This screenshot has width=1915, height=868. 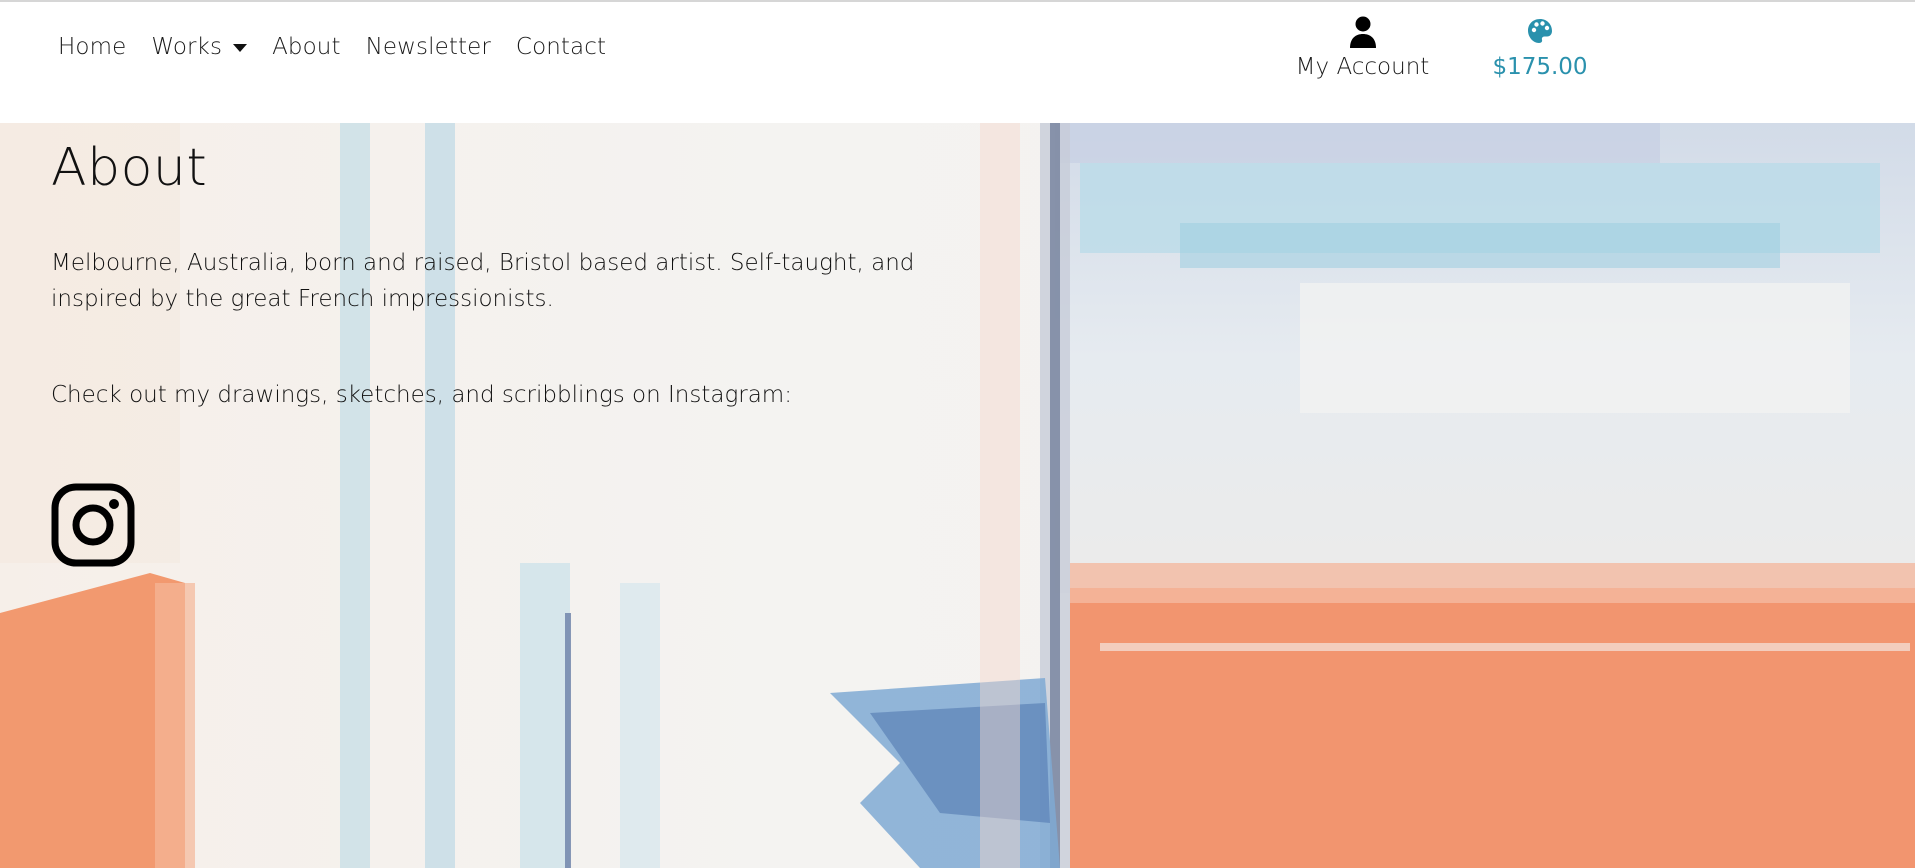 I want to click on cart-link: $175.00, so click(x=1540, y=50).